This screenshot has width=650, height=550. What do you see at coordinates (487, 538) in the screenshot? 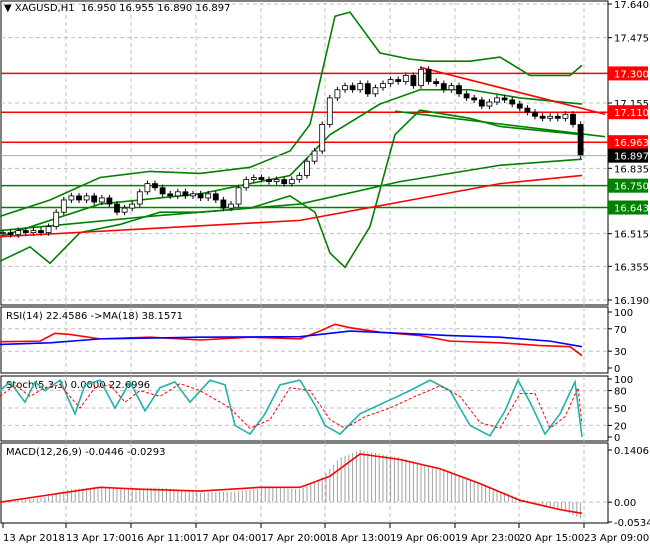
I see `x-tick-label: 19 Apr 23:00` at bounding box center [487, 538].